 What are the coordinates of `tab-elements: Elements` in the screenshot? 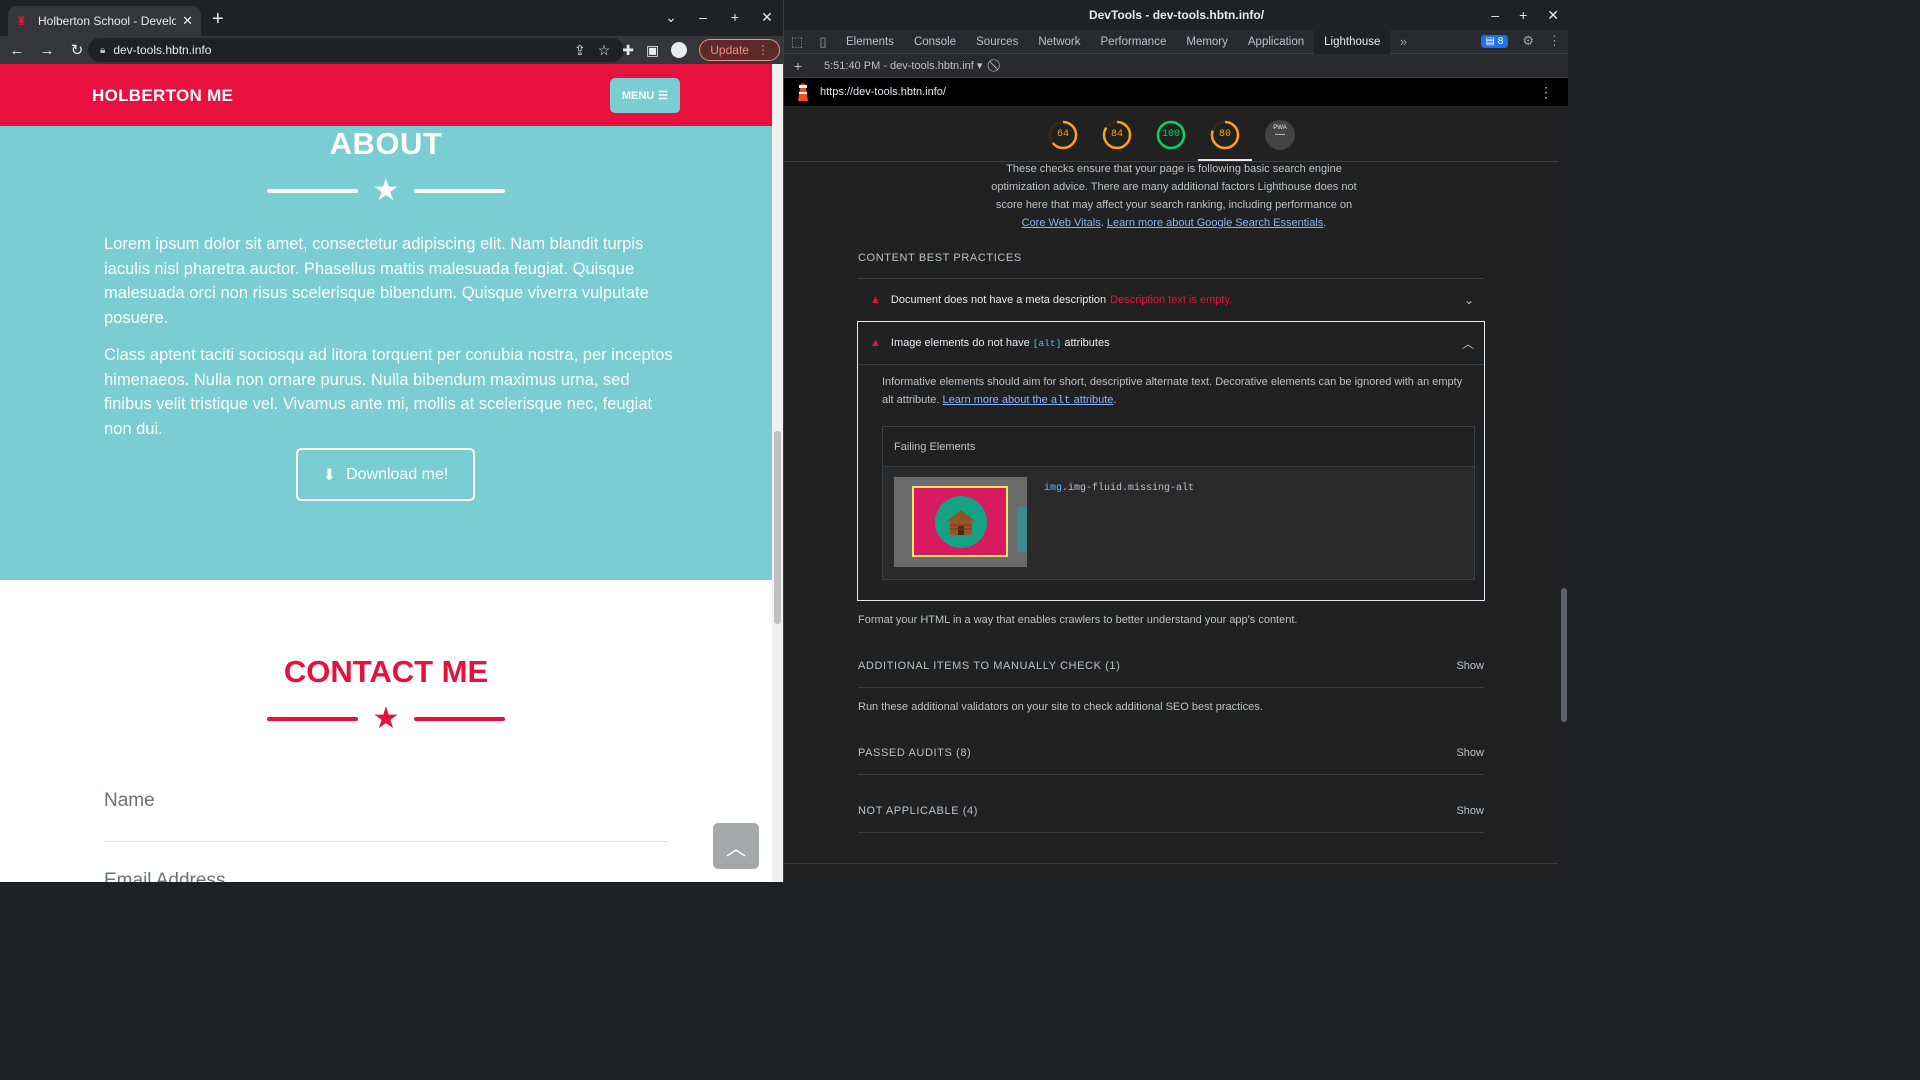 It's located at (870, 42).